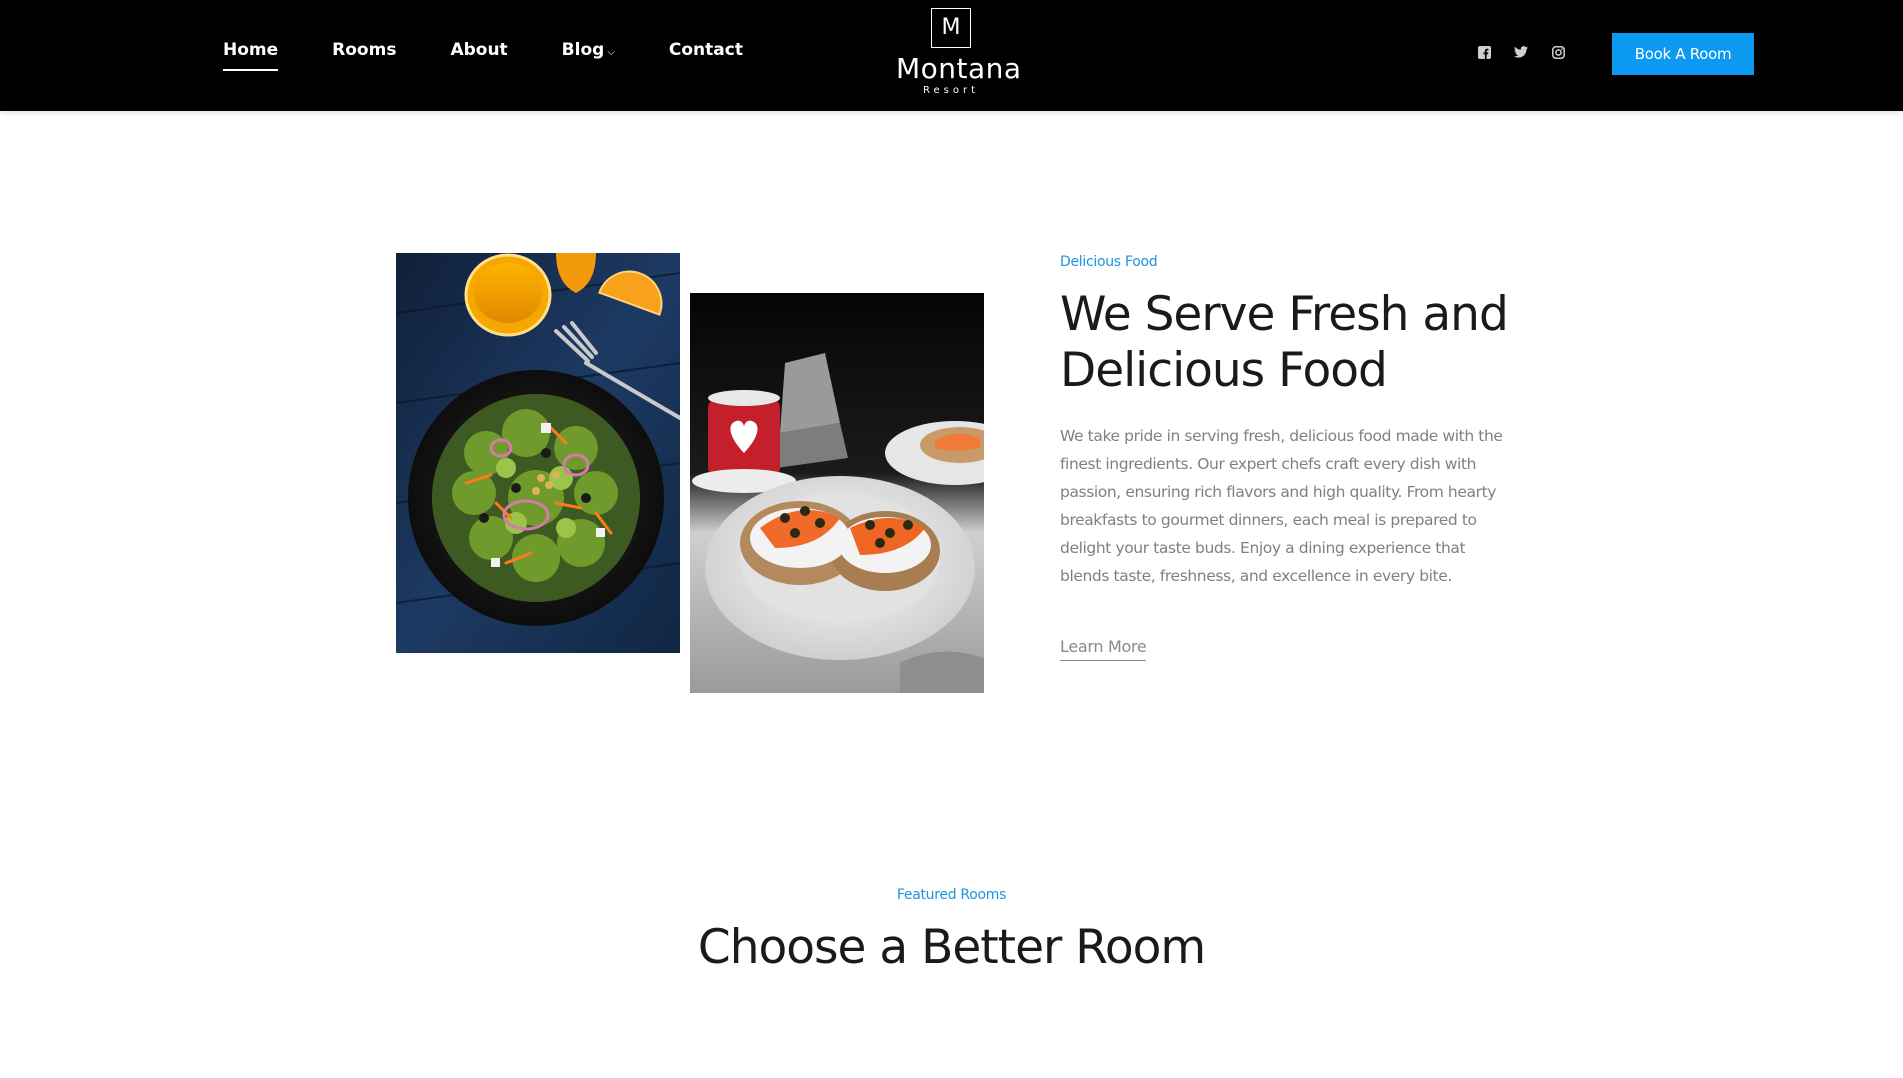  Describe the element at coordinates (1531, 52) in the screenshot. I see `social-links` at that location.